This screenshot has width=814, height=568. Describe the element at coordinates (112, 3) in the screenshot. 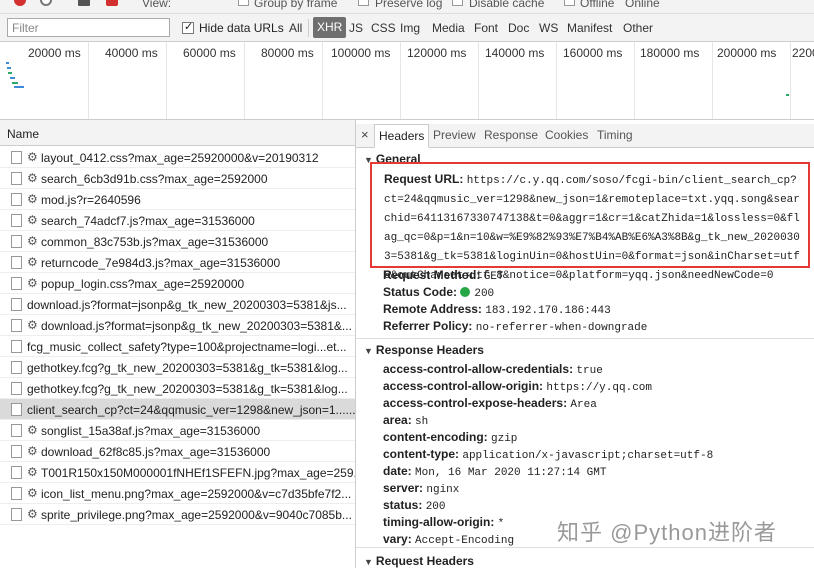

I see `filter-icon` at that location.